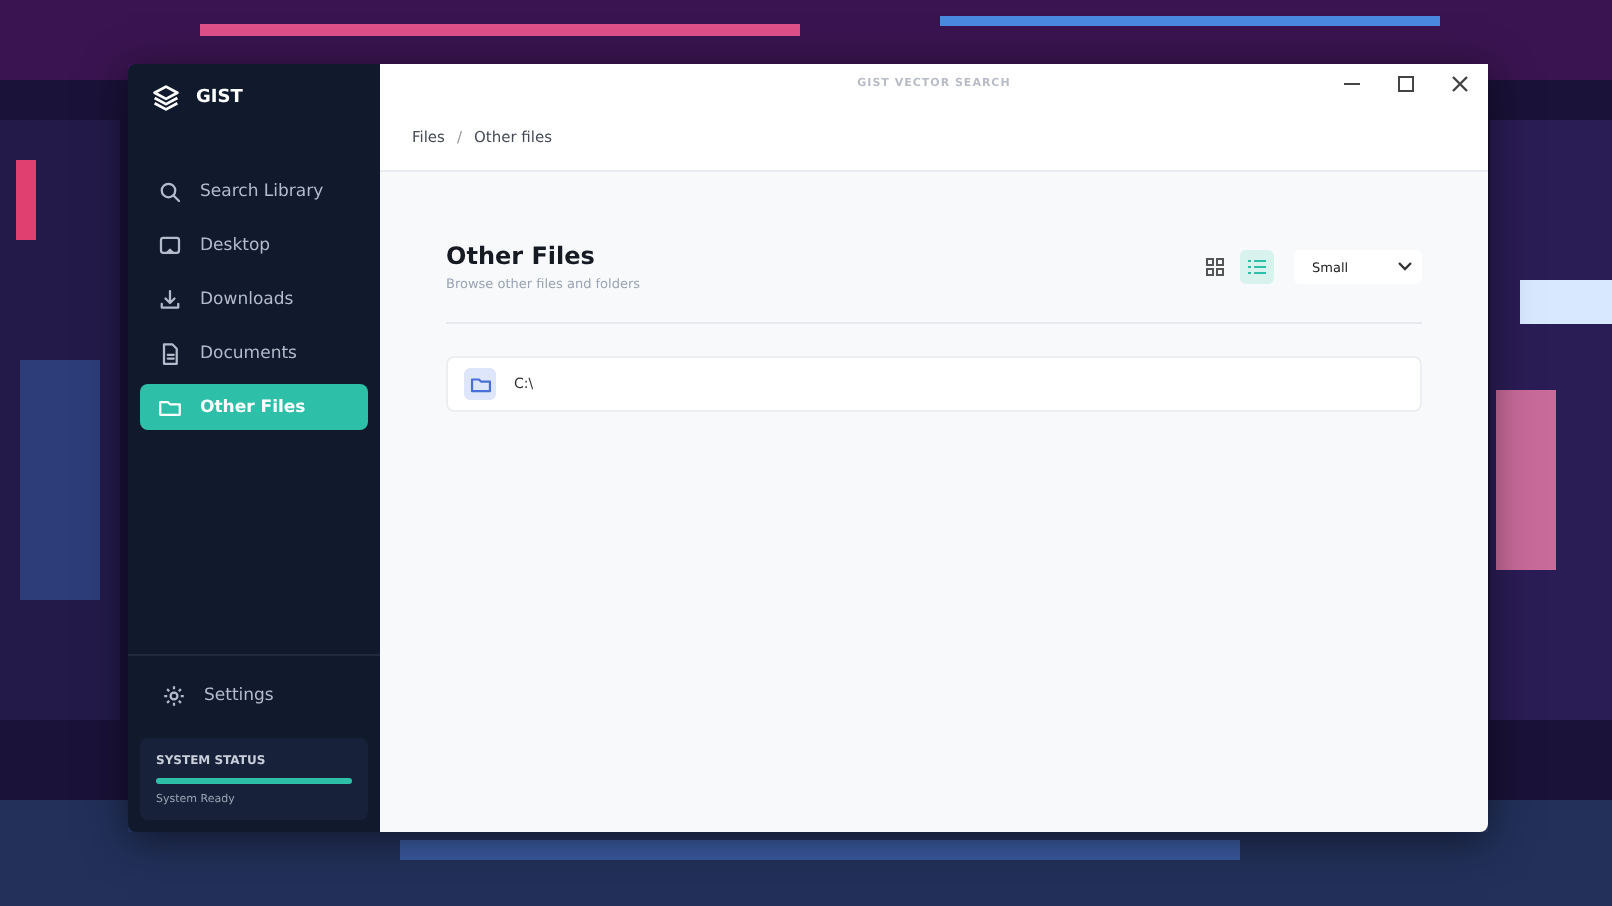 This screenshot has width=1612, height=906. Describe the element at coordinates (170, 353) in the screenshot. I see `document-icon` at that location.